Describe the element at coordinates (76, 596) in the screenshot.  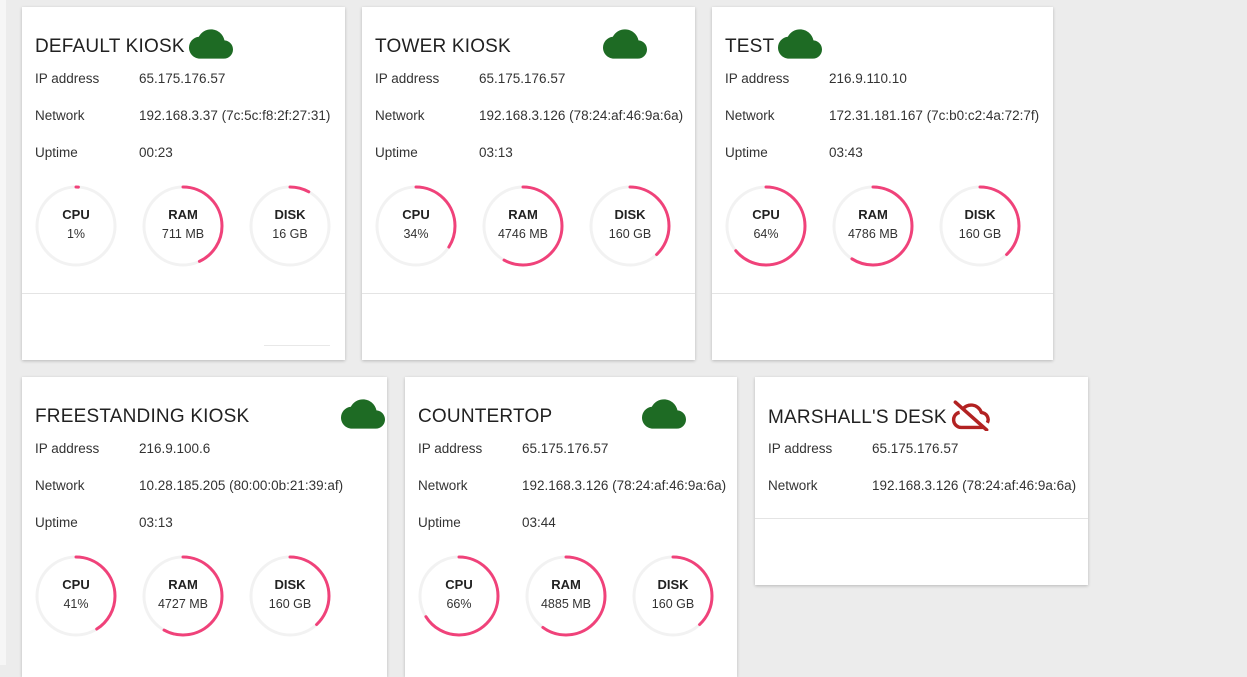
I see `cpu-gauge: CPU 41%` at that location.